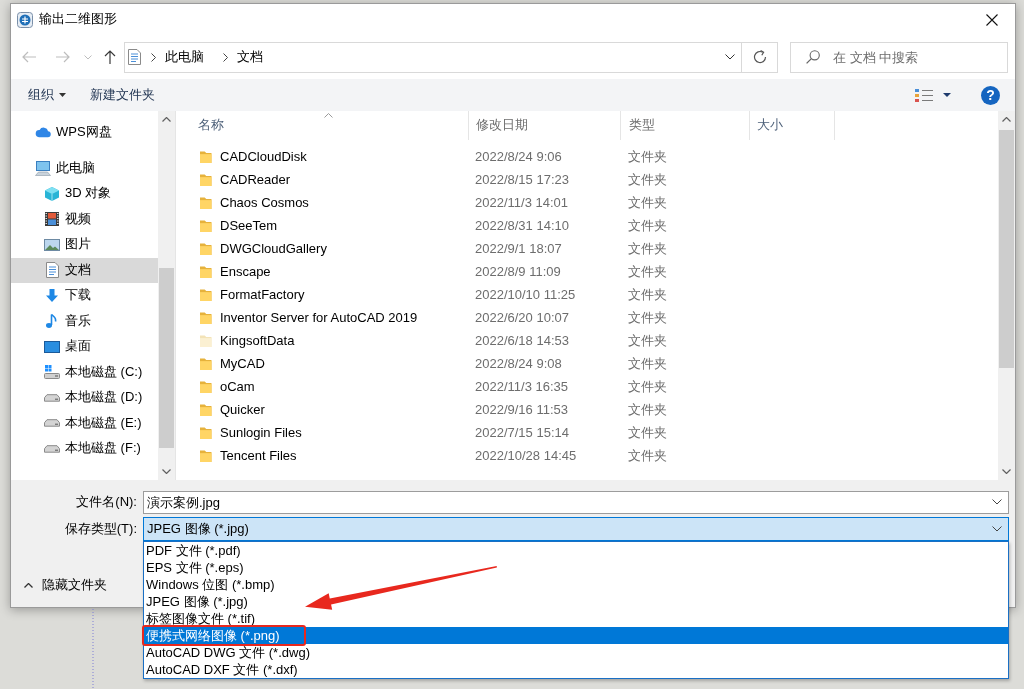  I want to click on column-header: 大小, so click(792, 125).